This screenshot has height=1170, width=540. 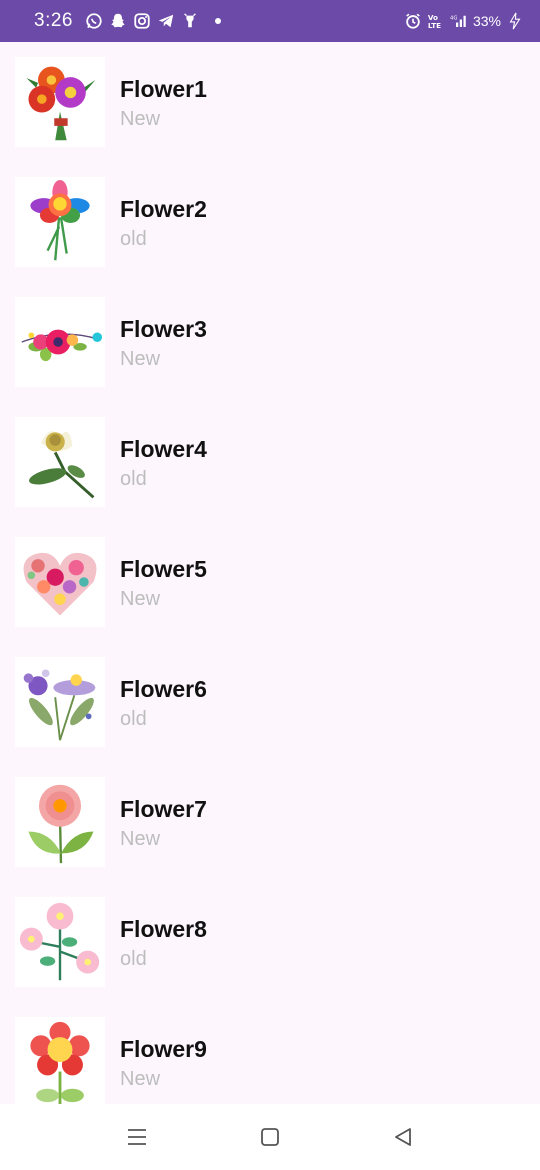 I want to click on list-item: Flower4 old, so click(x=270, y=462).